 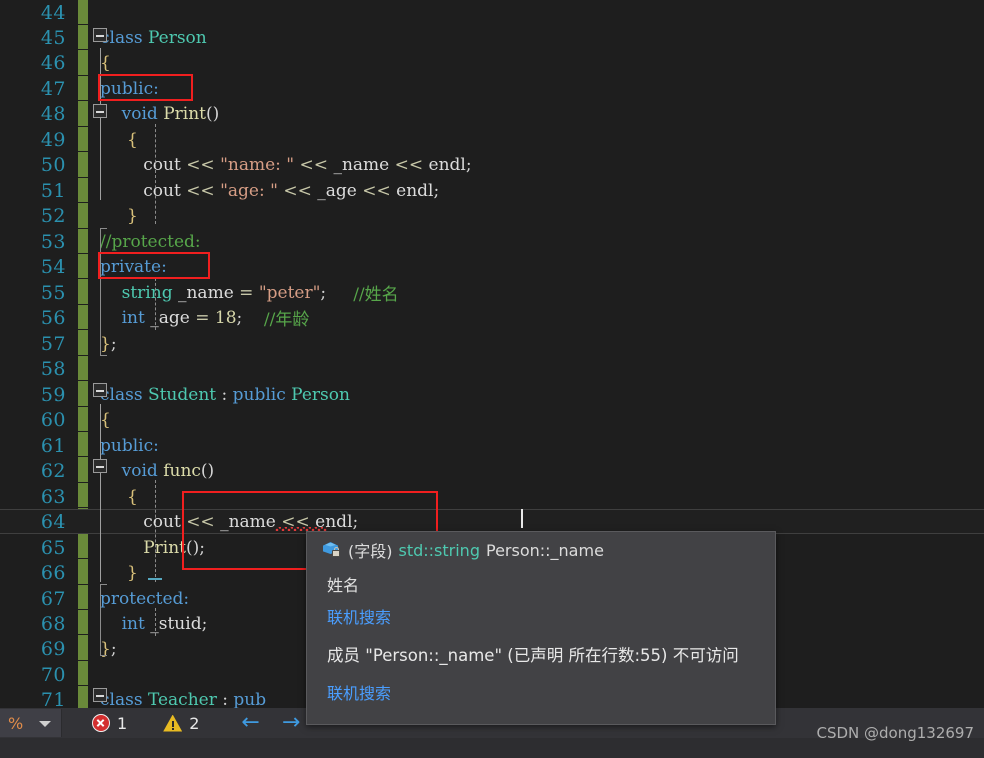 What do you see at coordinates (53, 419) in the screenshot?
I see `line-number: 60` at bounding box center [53, 419].